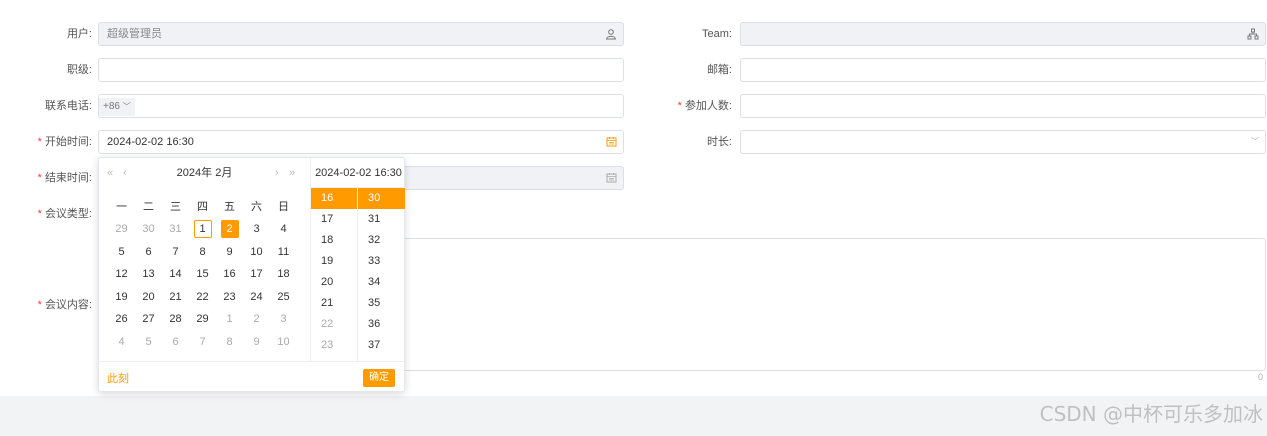  What do you see at coordinates (361, 142) in the screenshot?
I see `start-time-input: 2024-02-02 16:30` at bounding box center [361, 142].